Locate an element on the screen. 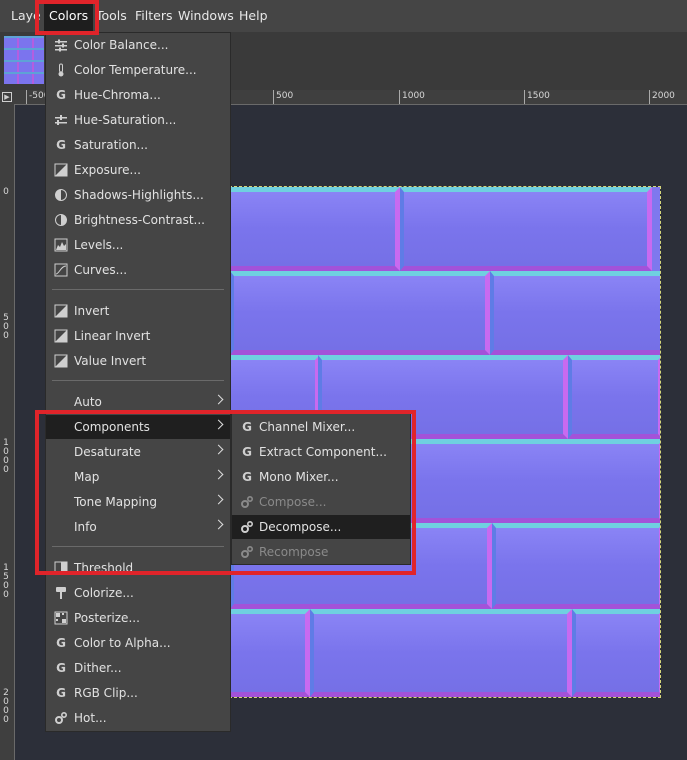 This screenshot has height=760, width=687. menu-windows: Windows is located at coordinates (206, 16).